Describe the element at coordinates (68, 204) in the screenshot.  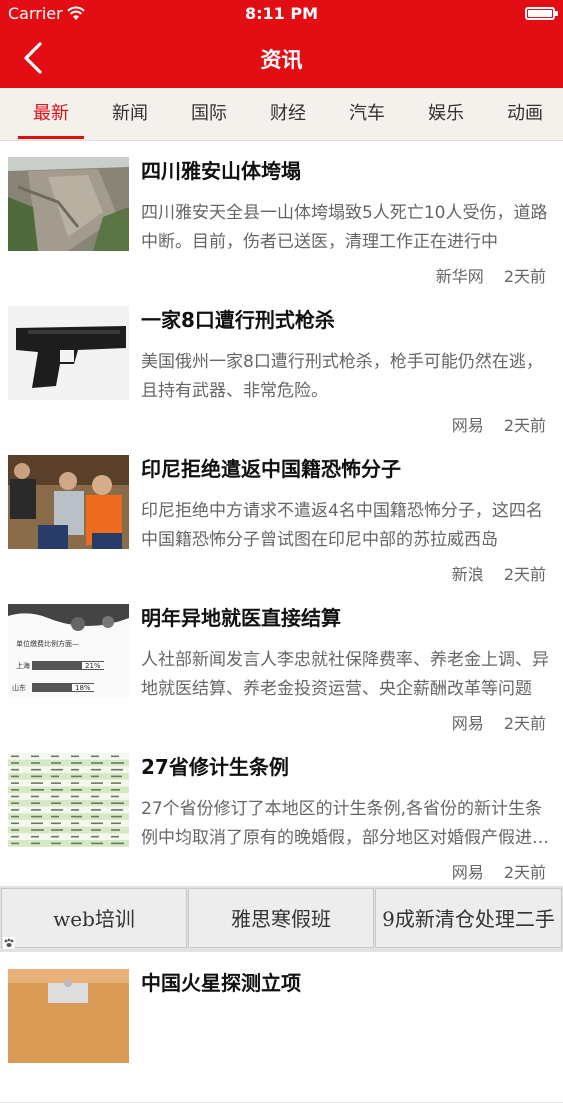
I see `news-thumbnail-landslide` at that location.